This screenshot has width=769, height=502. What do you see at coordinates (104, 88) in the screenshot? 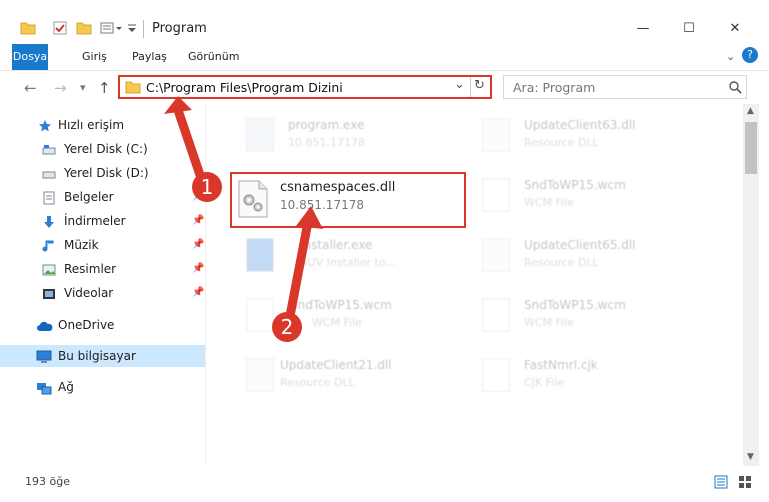
I see `up-button: ↑` at bounding box center [104, 88].